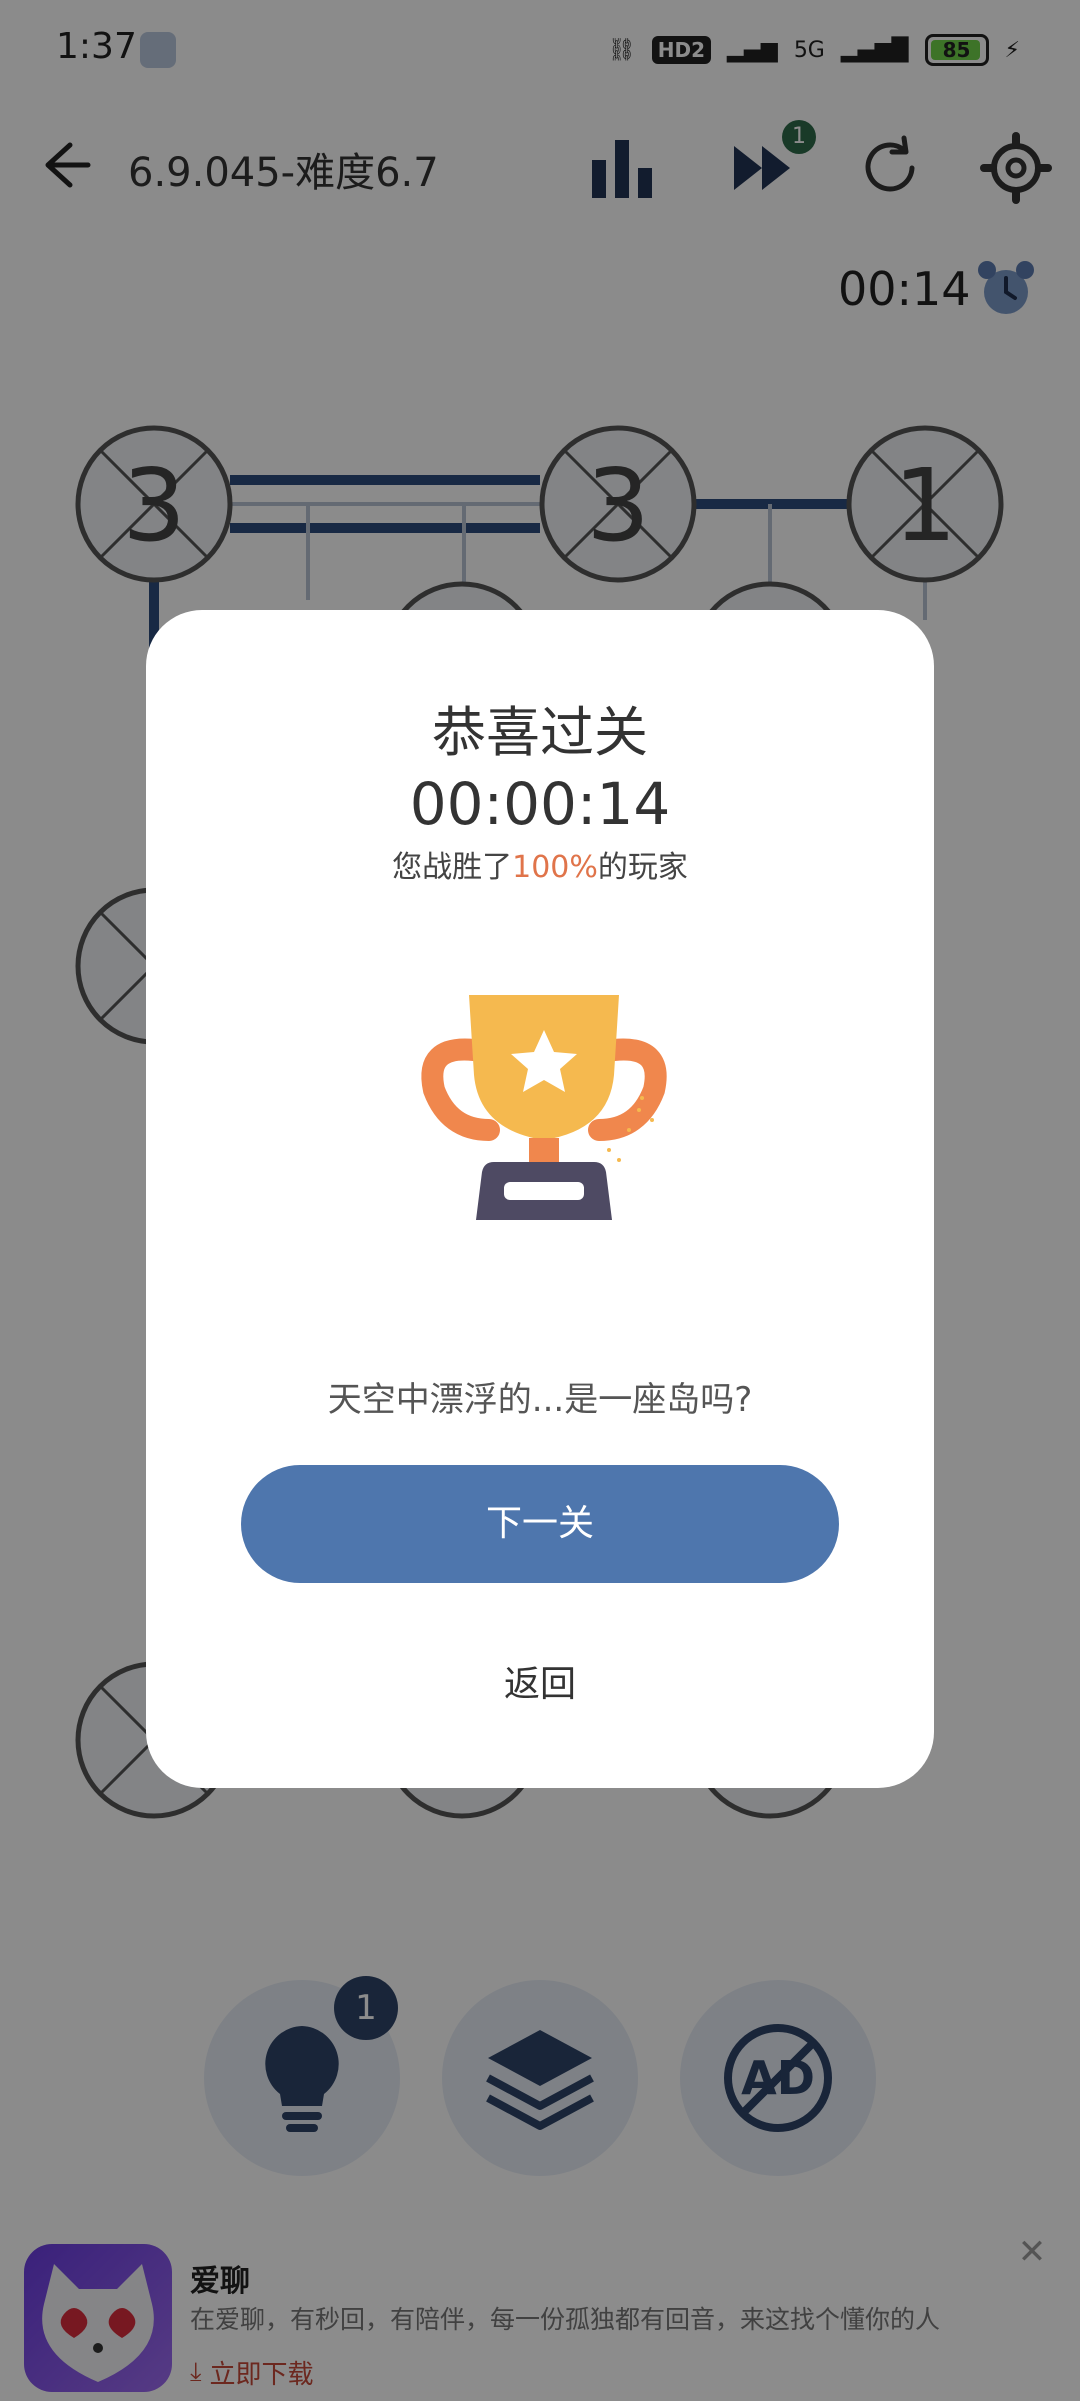 Image resolution: width=1080 pixels, height=2401 pixels. I want to click on dialog-title: 恭喜过关, so click(540, 732).